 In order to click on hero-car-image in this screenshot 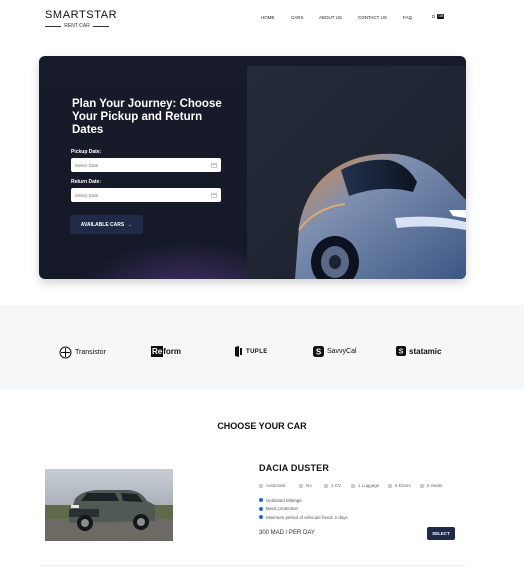, I will do `click(380, 216)`.